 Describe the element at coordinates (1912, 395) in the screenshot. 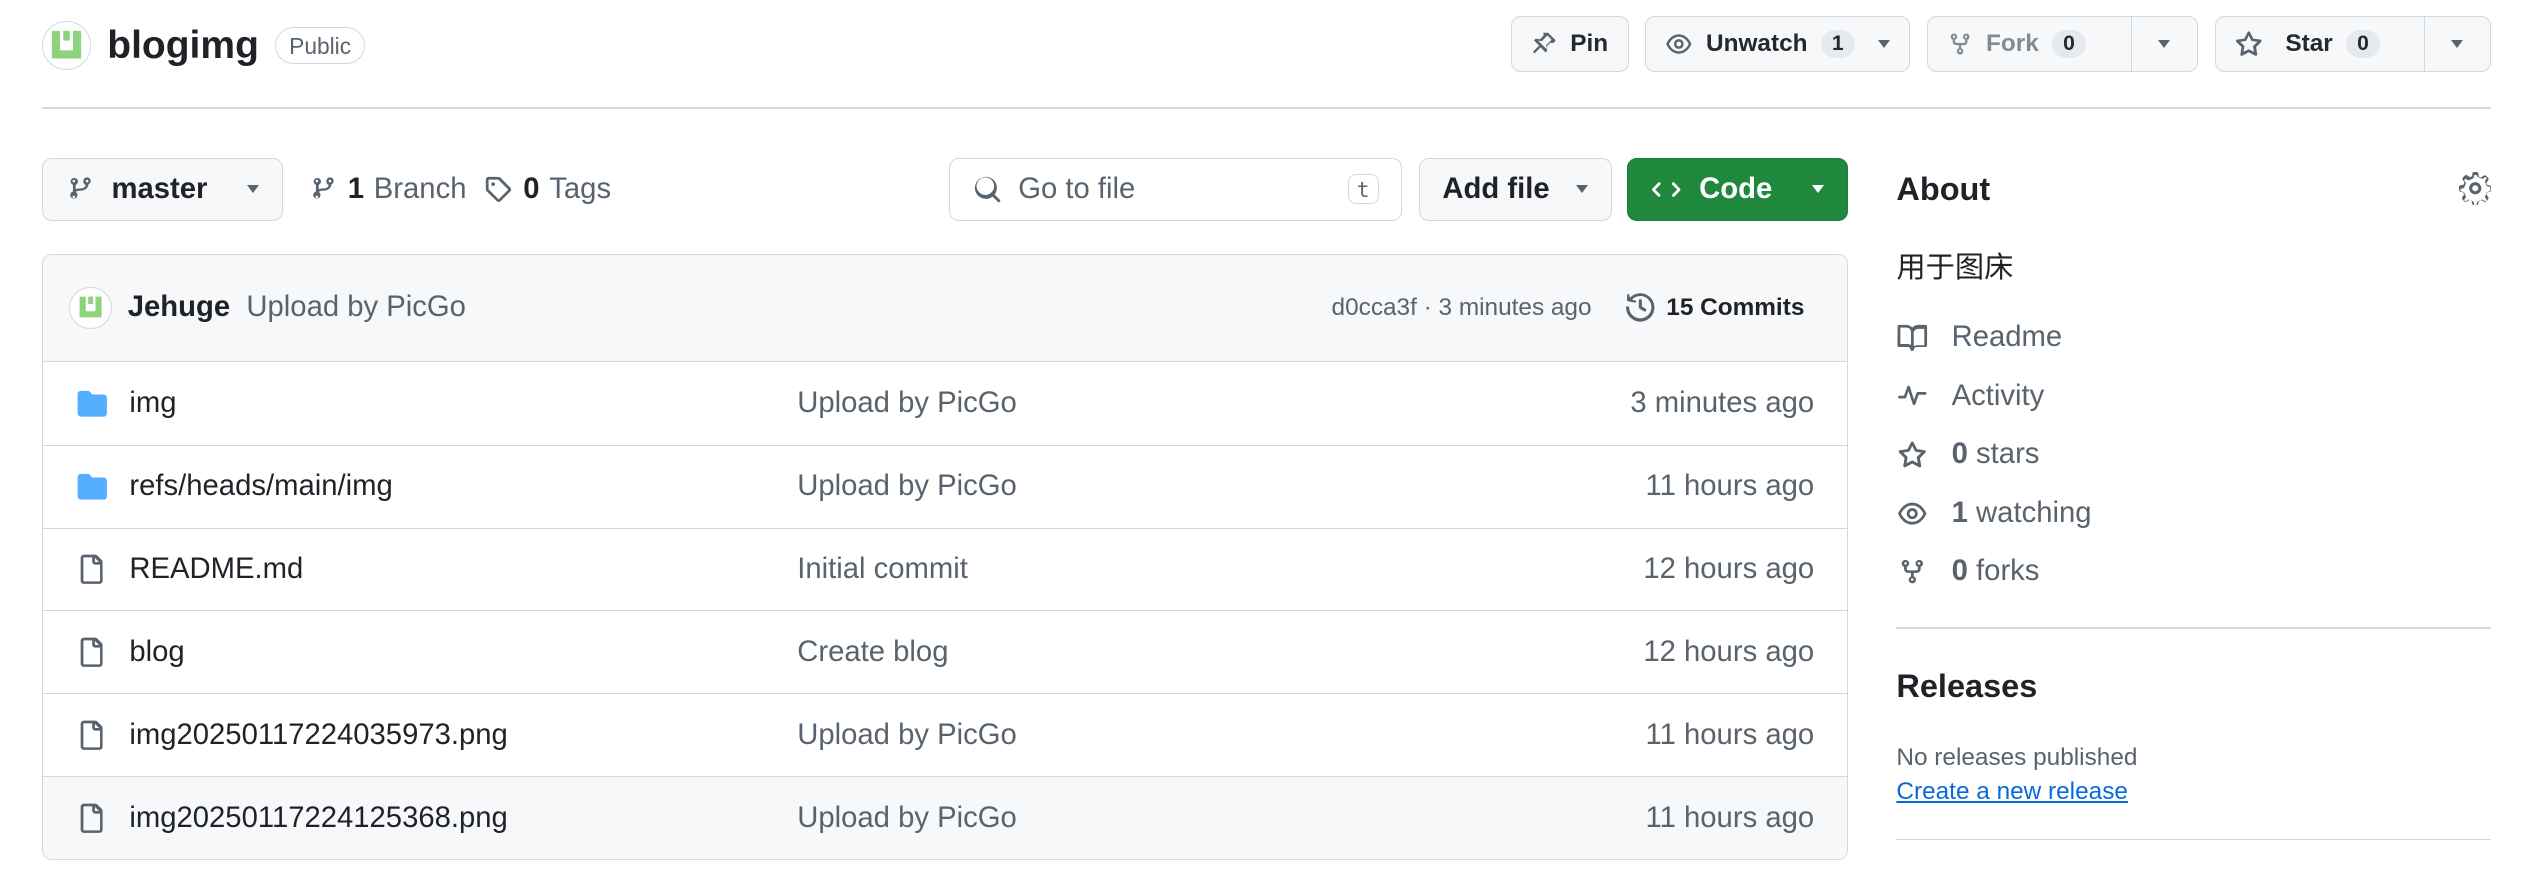

I see `pulse-icon` at that location.